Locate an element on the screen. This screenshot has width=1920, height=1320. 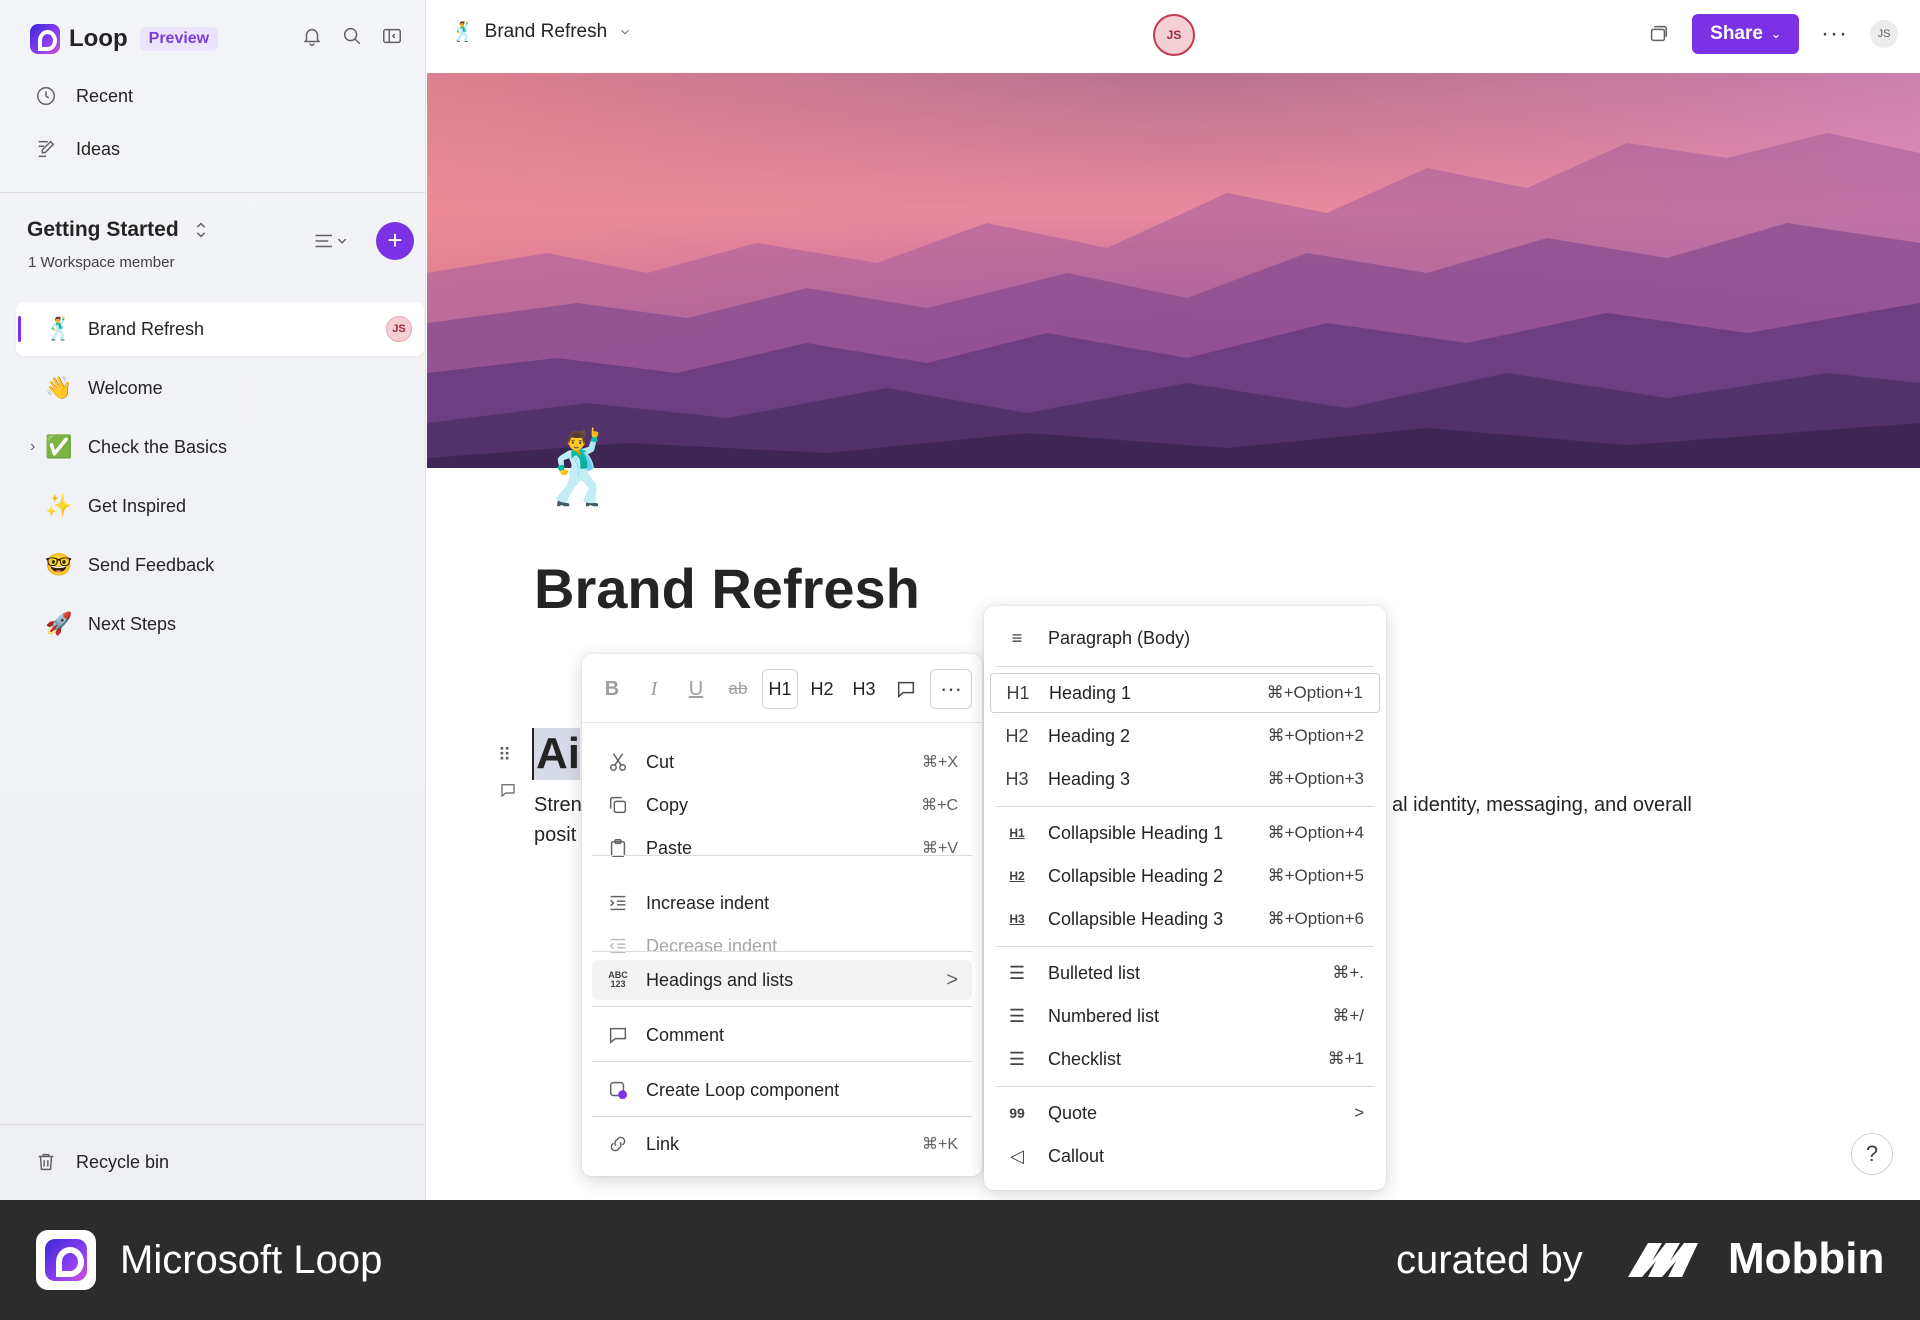
submenu-item-collapsible-heading-3: H3 Collapsible Heading 3 ⌘+Option+6 is located at coordinates (1185, 919).